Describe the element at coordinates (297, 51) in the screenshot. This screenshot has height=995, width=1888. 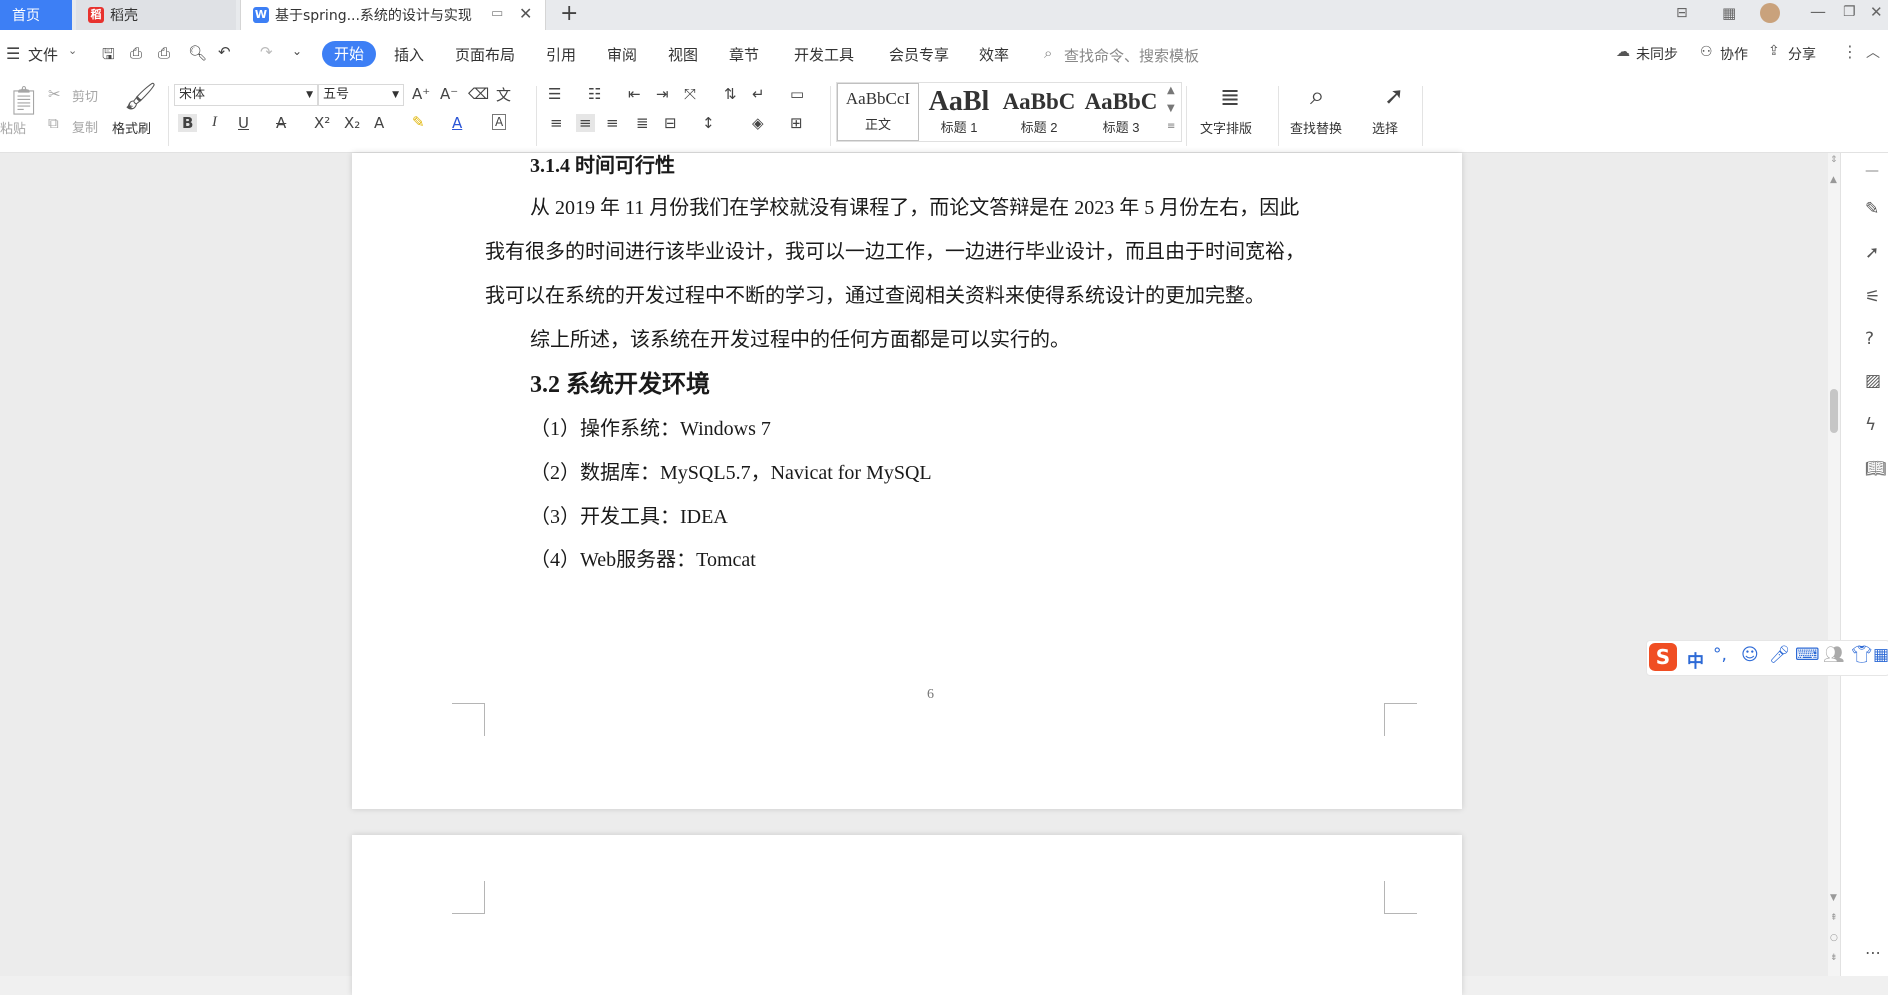
I see `customize-icon: ⌄` at that location.